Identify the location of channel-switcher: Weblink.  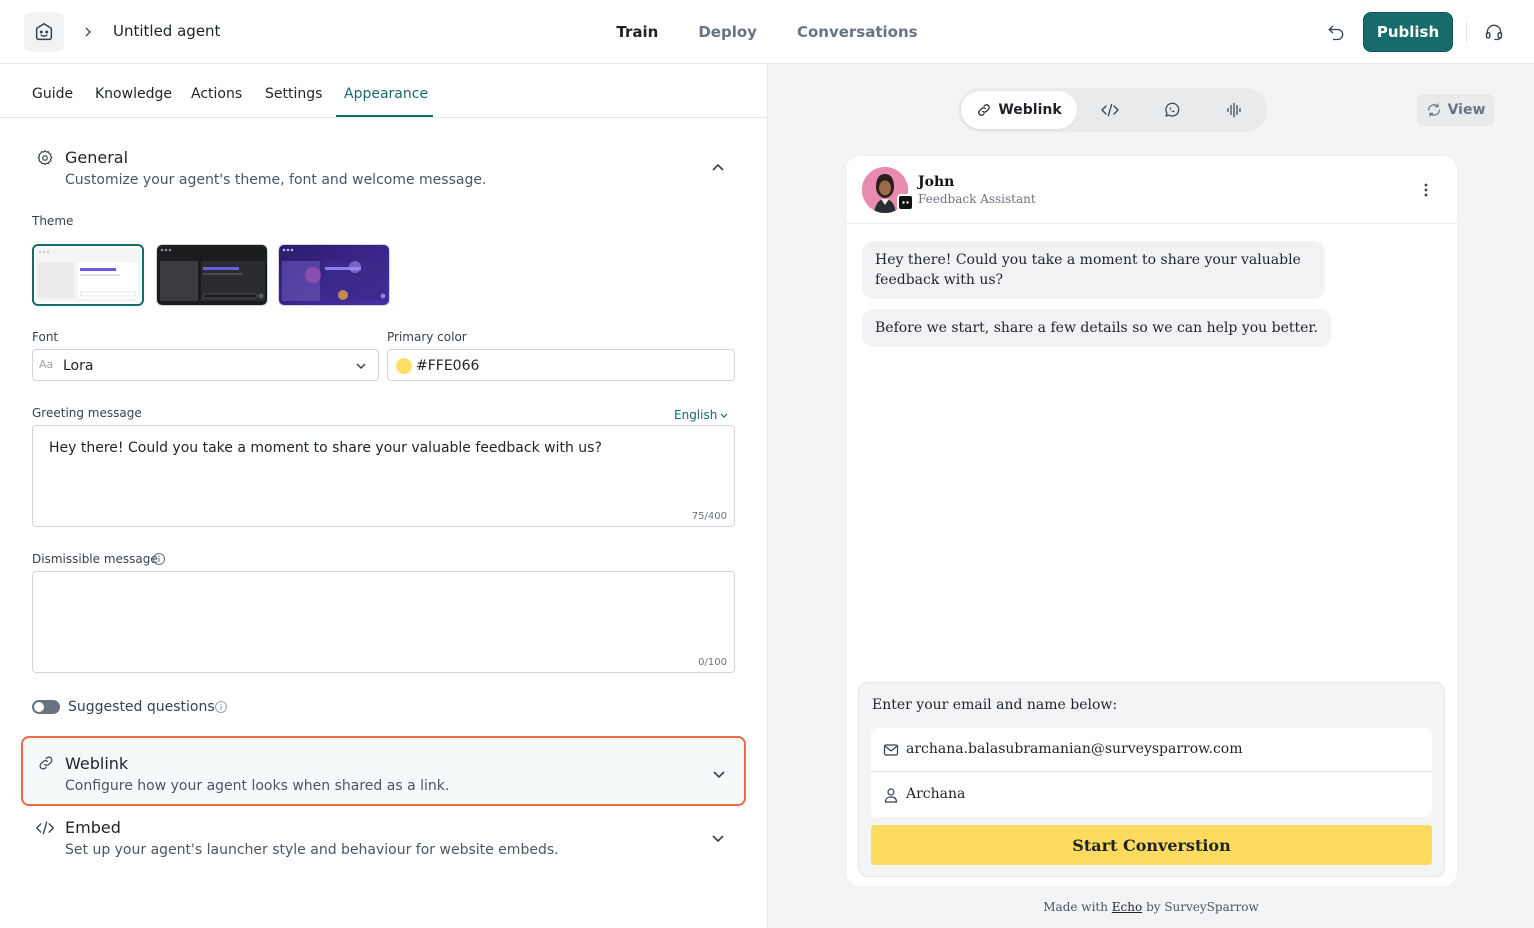
(1112, 110).